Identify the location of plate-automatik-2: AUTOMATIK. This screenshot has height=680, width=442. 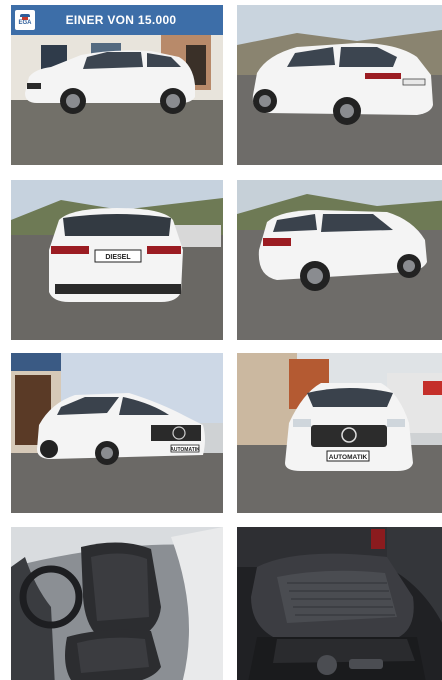
(348, 457).